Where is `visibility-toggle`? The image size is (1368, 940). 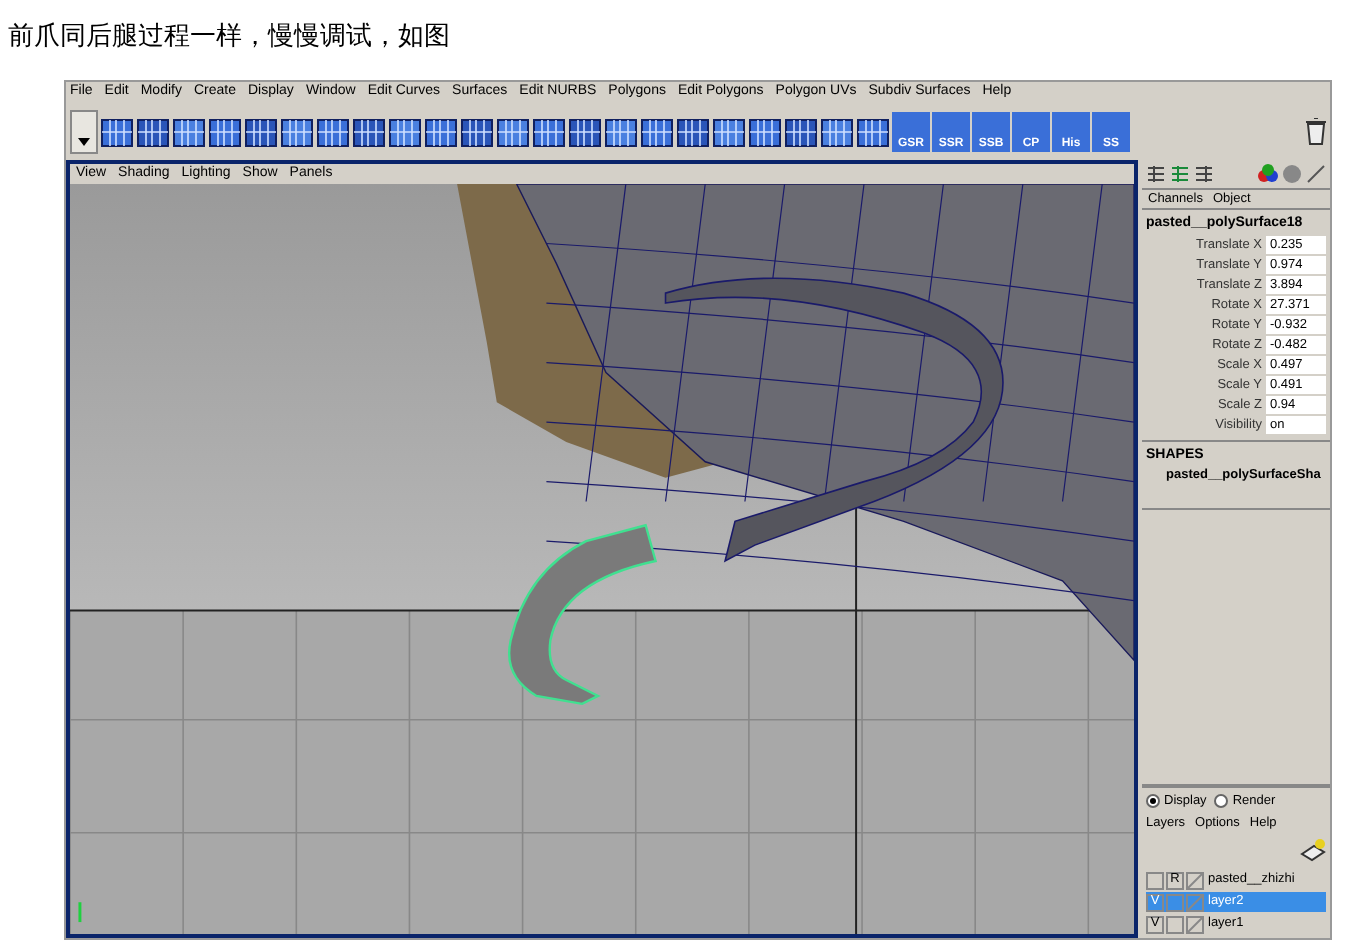 visibility-toggle is located at coordinates (1155, 880).